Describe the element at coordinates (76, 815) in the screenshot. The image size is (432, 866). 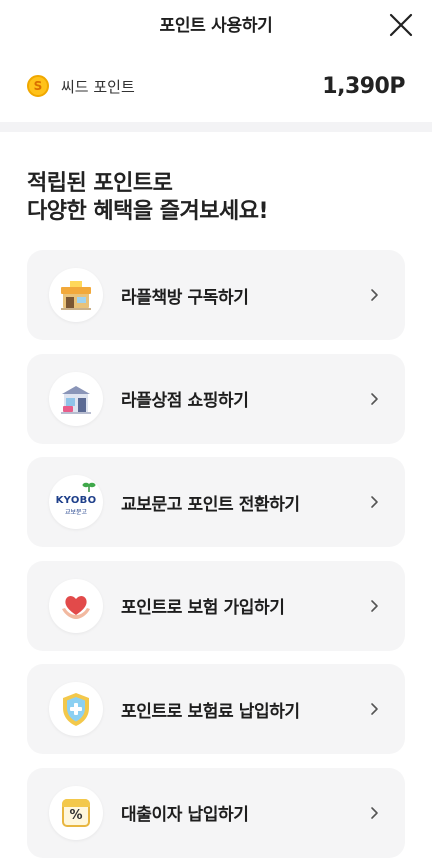
I see `percent-symbol: %` at that location.